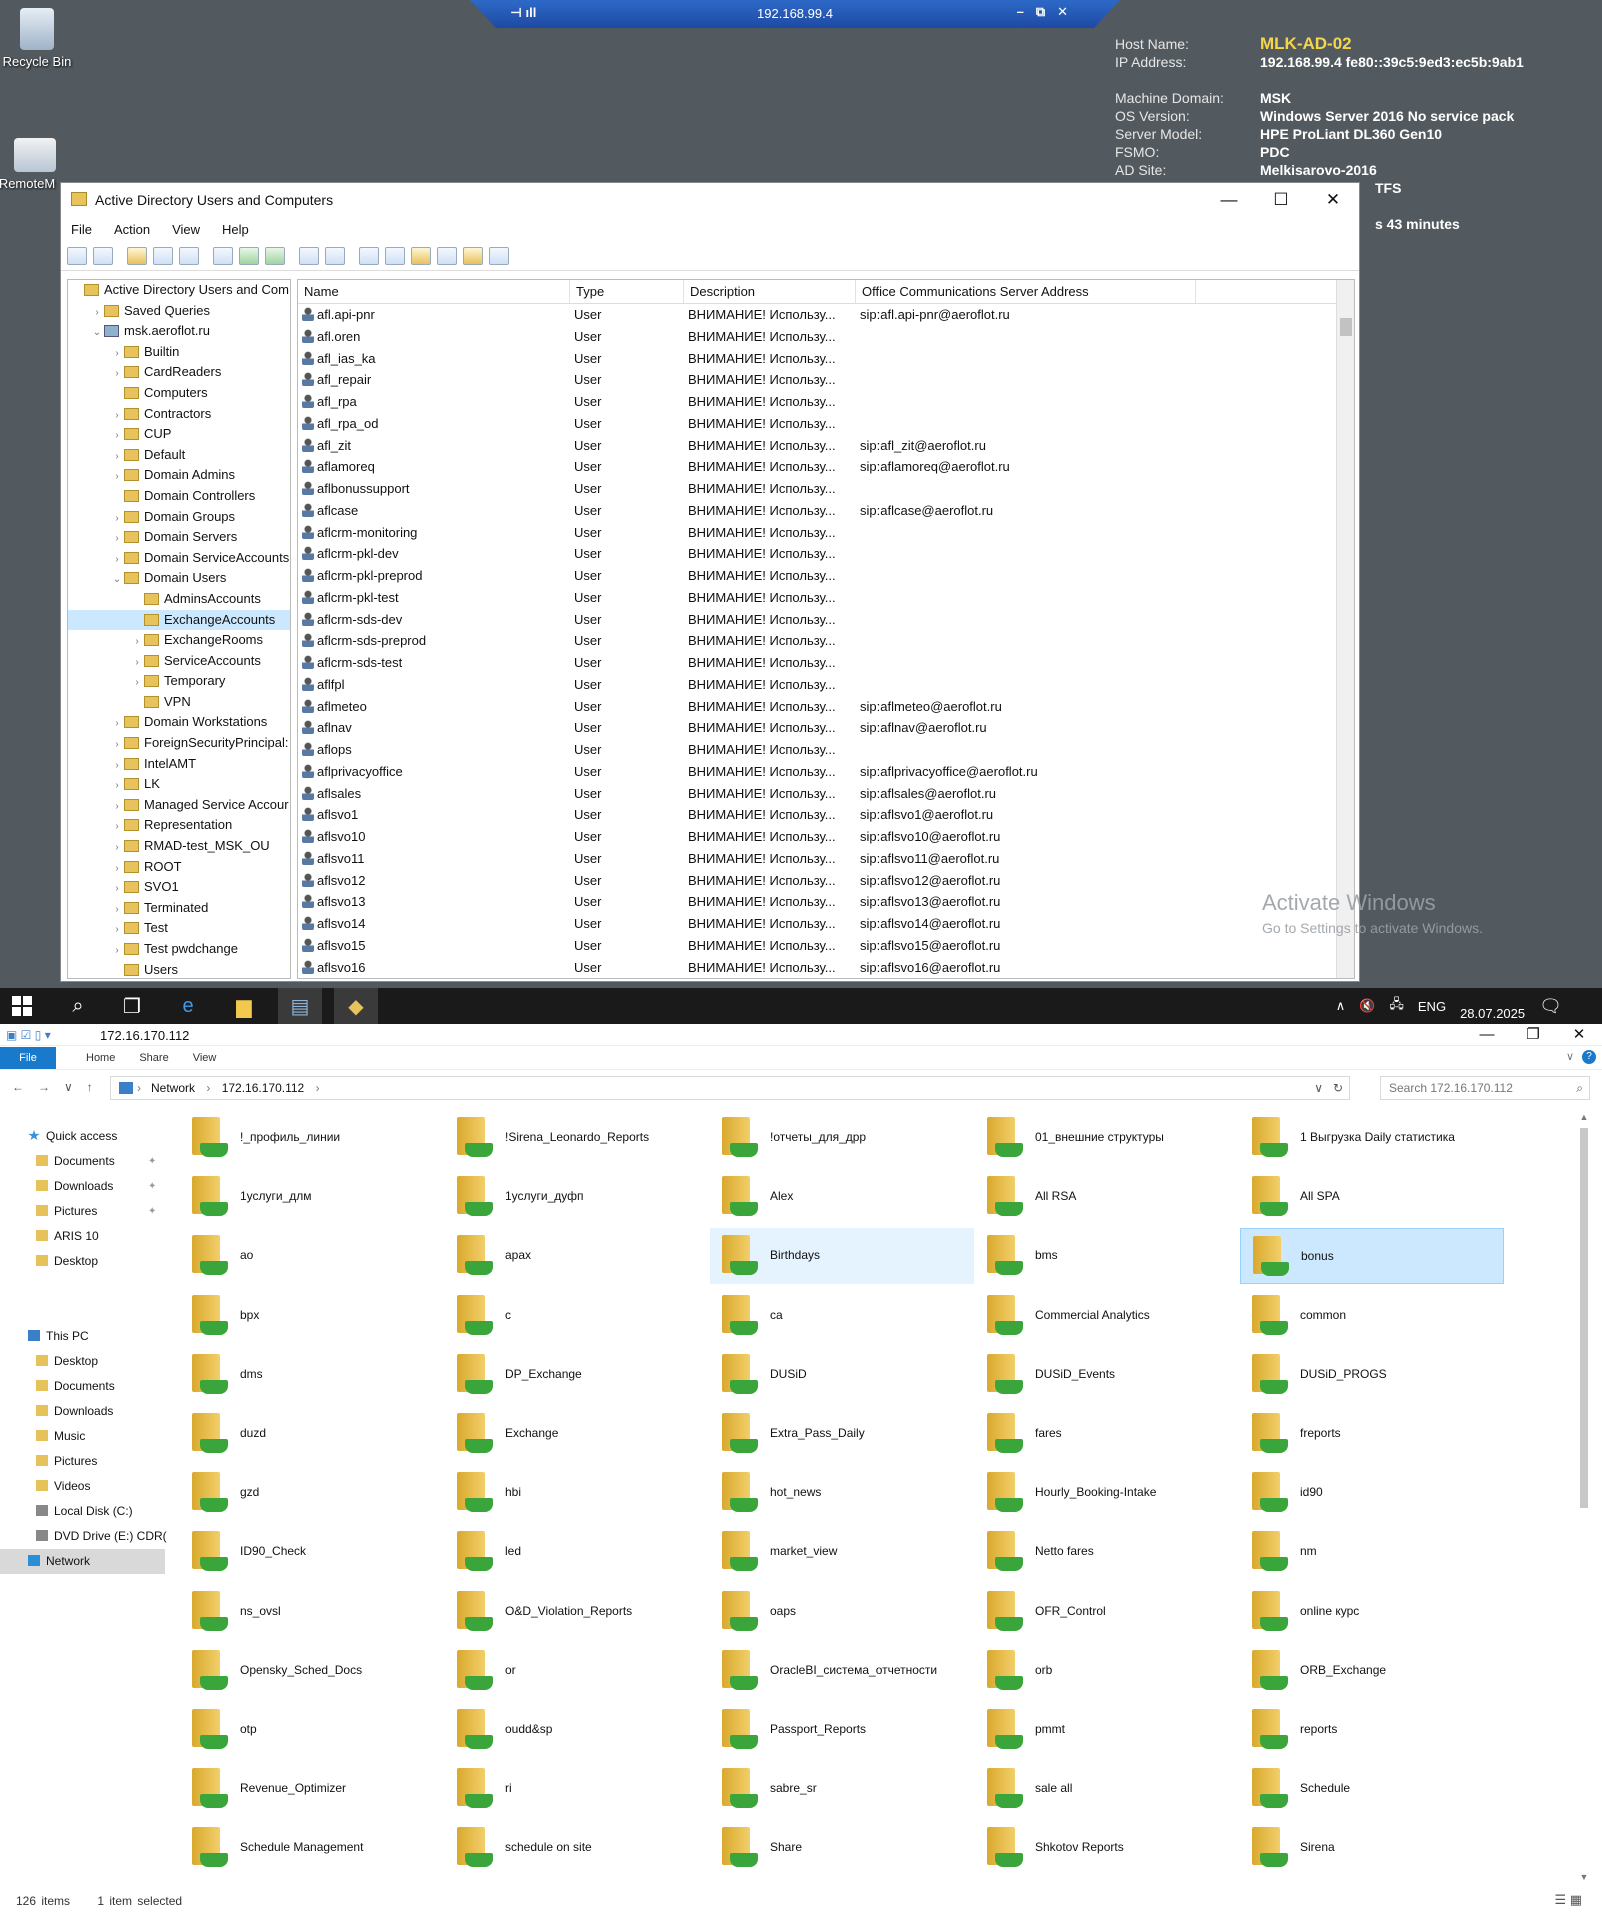  Describe the element at coordinates (1107, 1256) in the screenshot. I see `network-share-folder: bms` at that location.